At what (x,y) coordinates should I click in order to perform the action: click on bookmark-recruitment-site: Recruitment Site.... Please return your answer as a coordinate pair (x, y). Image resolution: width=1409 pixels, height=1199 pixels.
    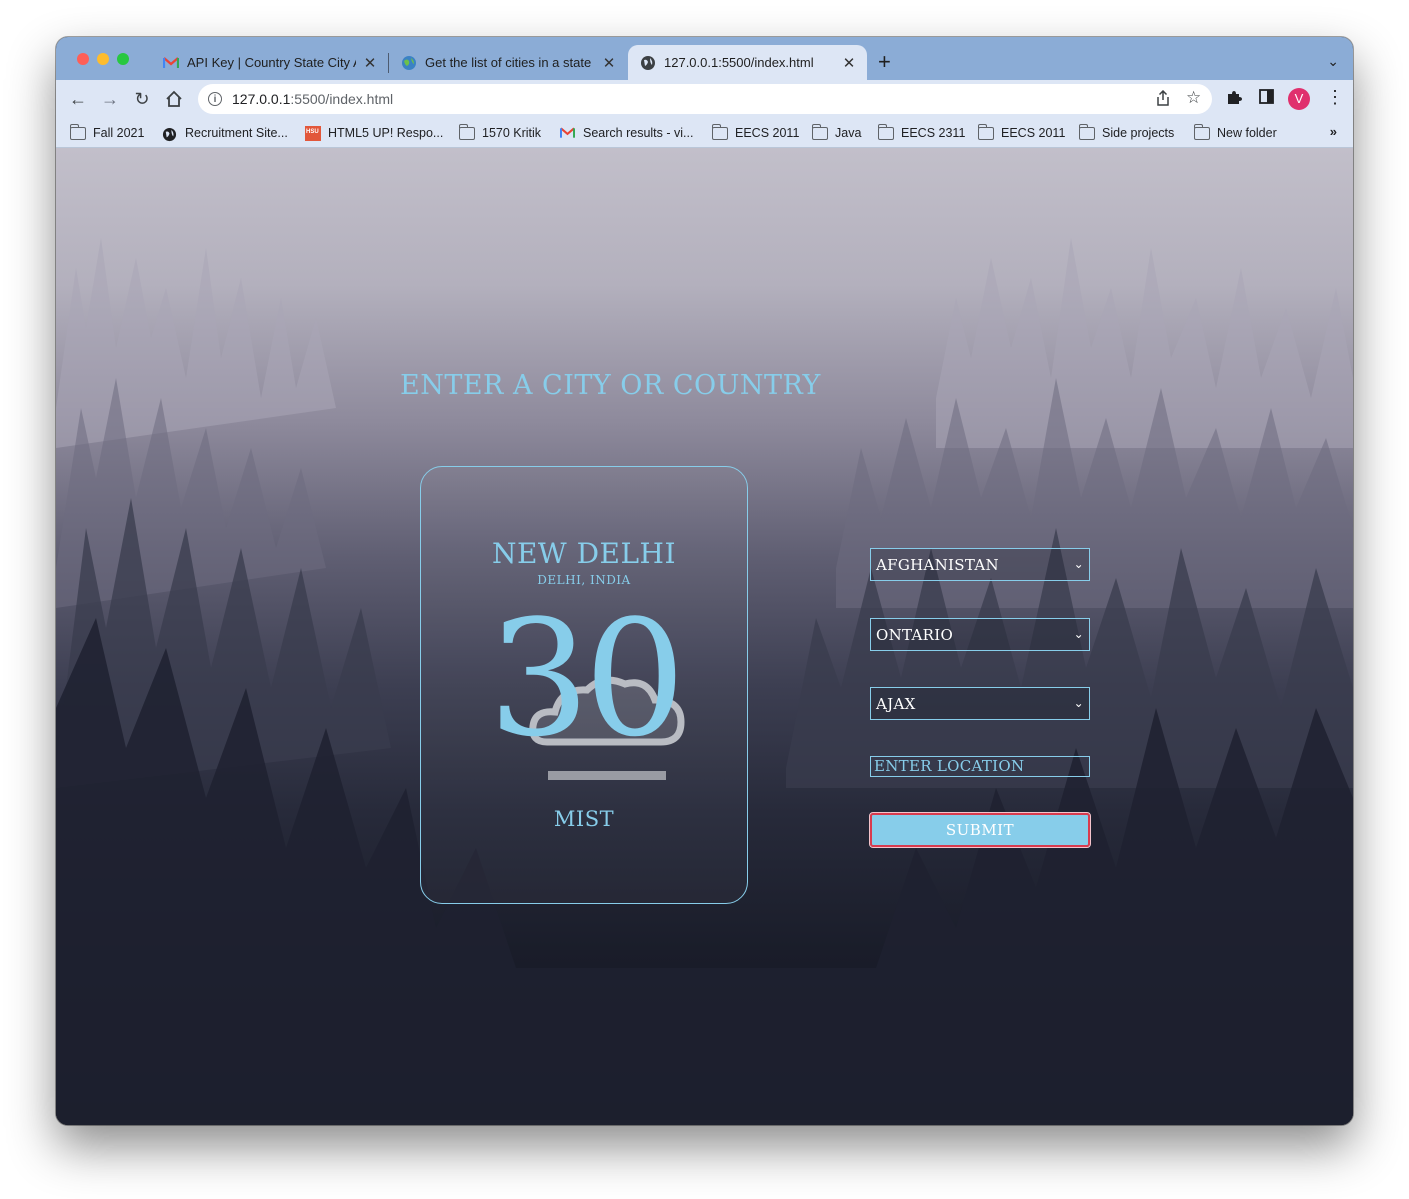
    Looking at the image, I should click on (225, 133).